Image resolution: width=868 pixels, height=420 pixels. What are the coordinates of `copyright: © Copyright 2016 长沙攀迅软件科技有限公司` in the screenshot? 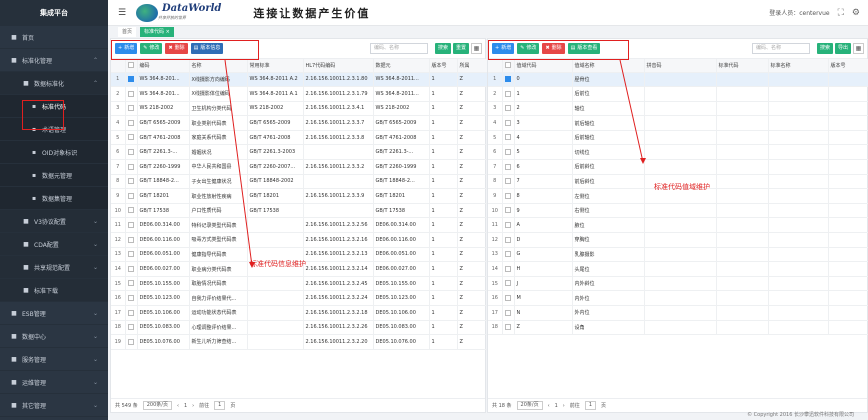 It's located at (800, 415).